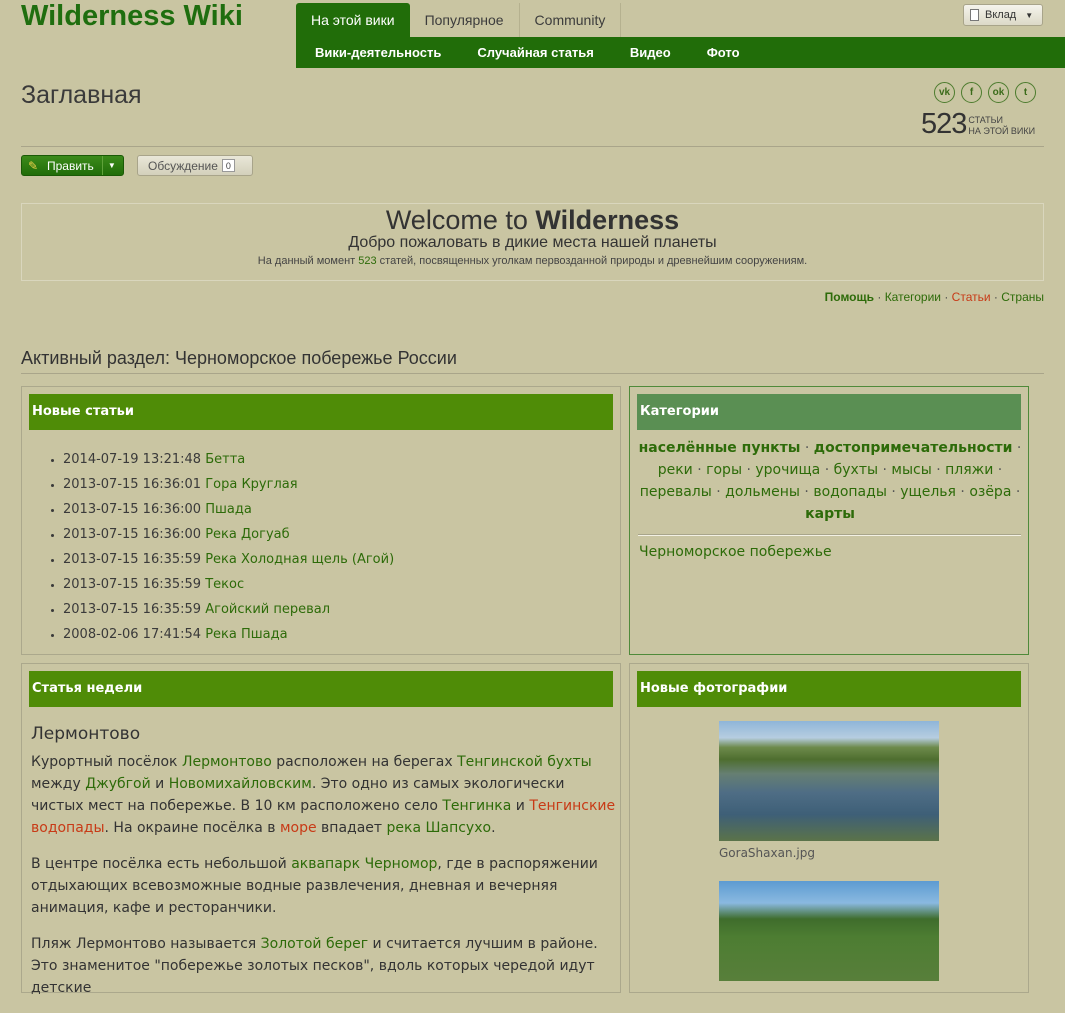 The height and width of the screenshot is (1013, 1065). What do you see at coordinates (161, 864) in the screenshot?
I see `text: В центре посёлка есть небольшой` at bounding box center [161, 864].